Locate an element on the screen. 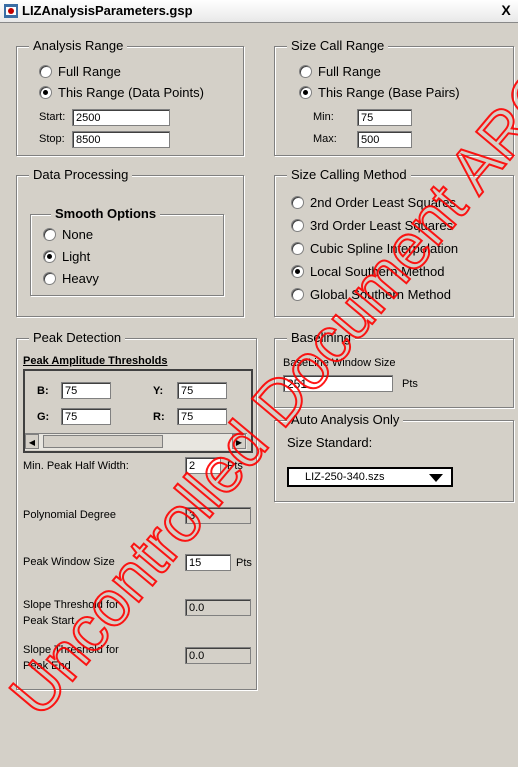 Image resolution: width=518 pixels, height=767 pixels. thresholds-panel: B: 75 Y: 75 G: 75 R: 75 ◀ ▶ is located at coordinates (138, 411).